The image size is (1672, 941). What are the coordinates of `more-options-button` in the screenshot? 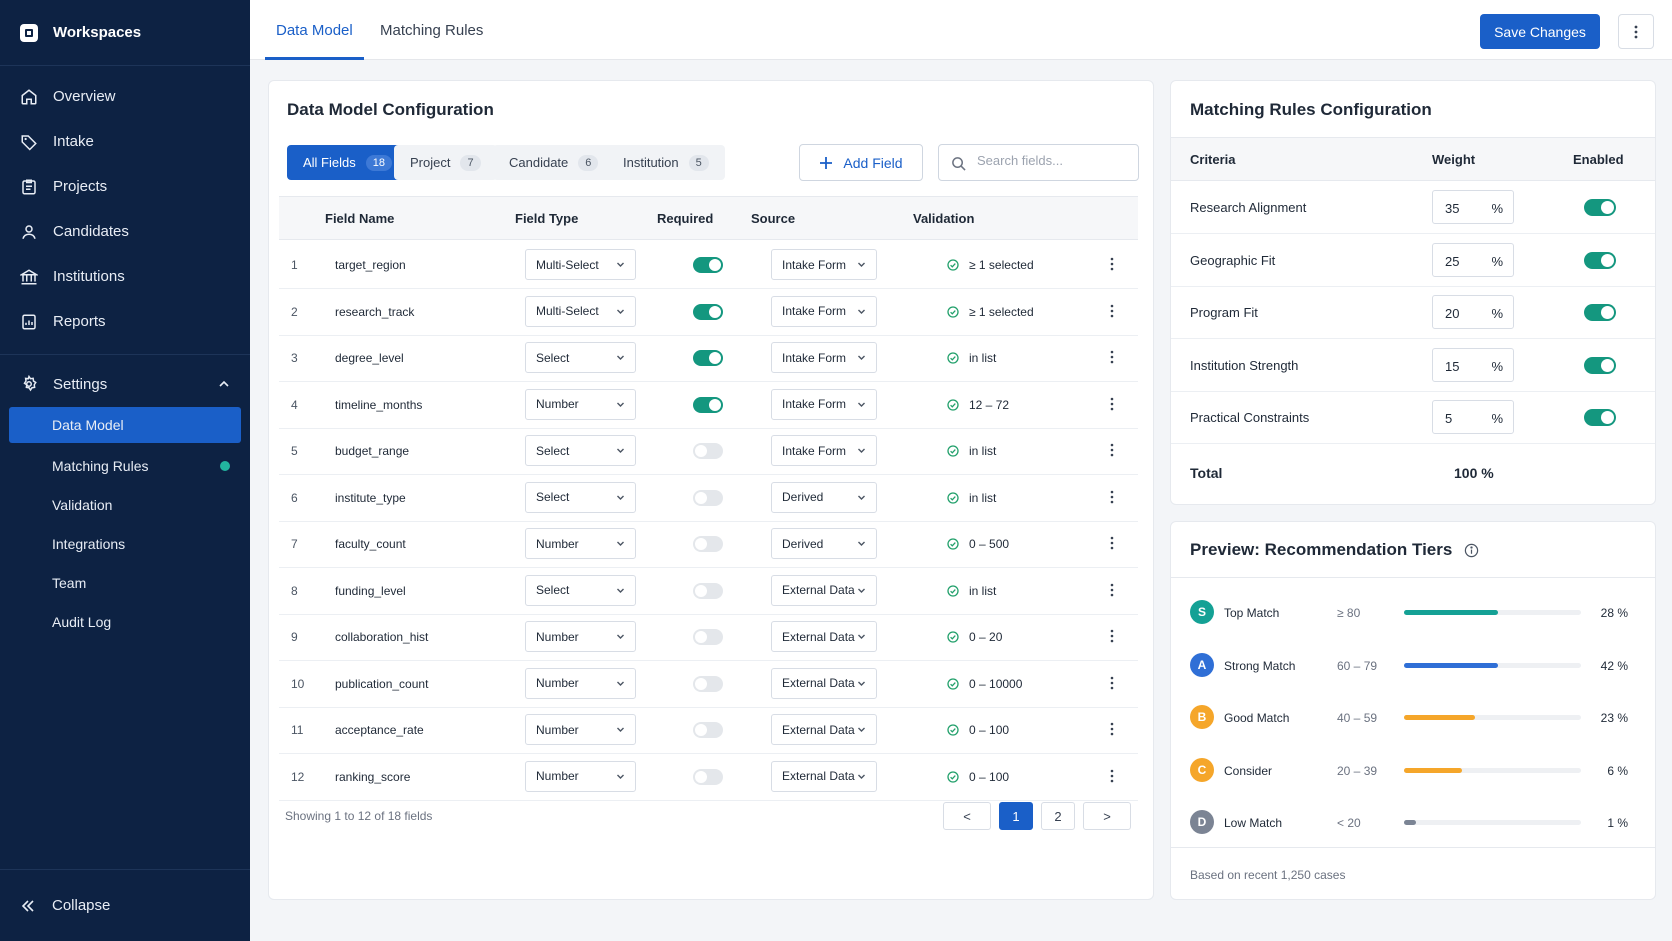 It's located at (1636, 31).